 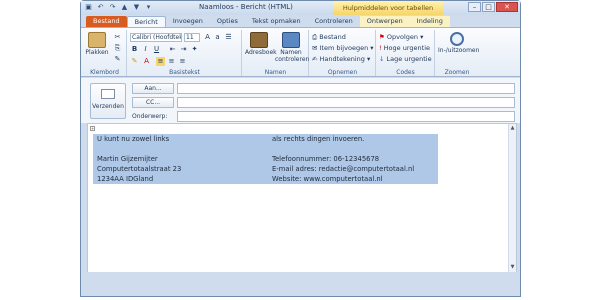 What do you see at coordinates (180, 169) in the screenshot?
I see `table-cell: Computertotaalstraat 23` at bounding box center [180, 169].